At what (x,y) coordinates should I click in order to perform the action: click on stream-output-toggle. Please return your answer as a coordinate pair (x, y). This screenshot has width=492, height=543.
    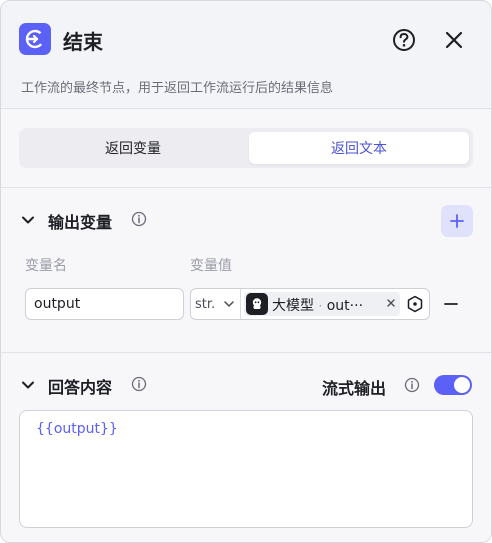
    Looking at the image, I should click on (453, 385).